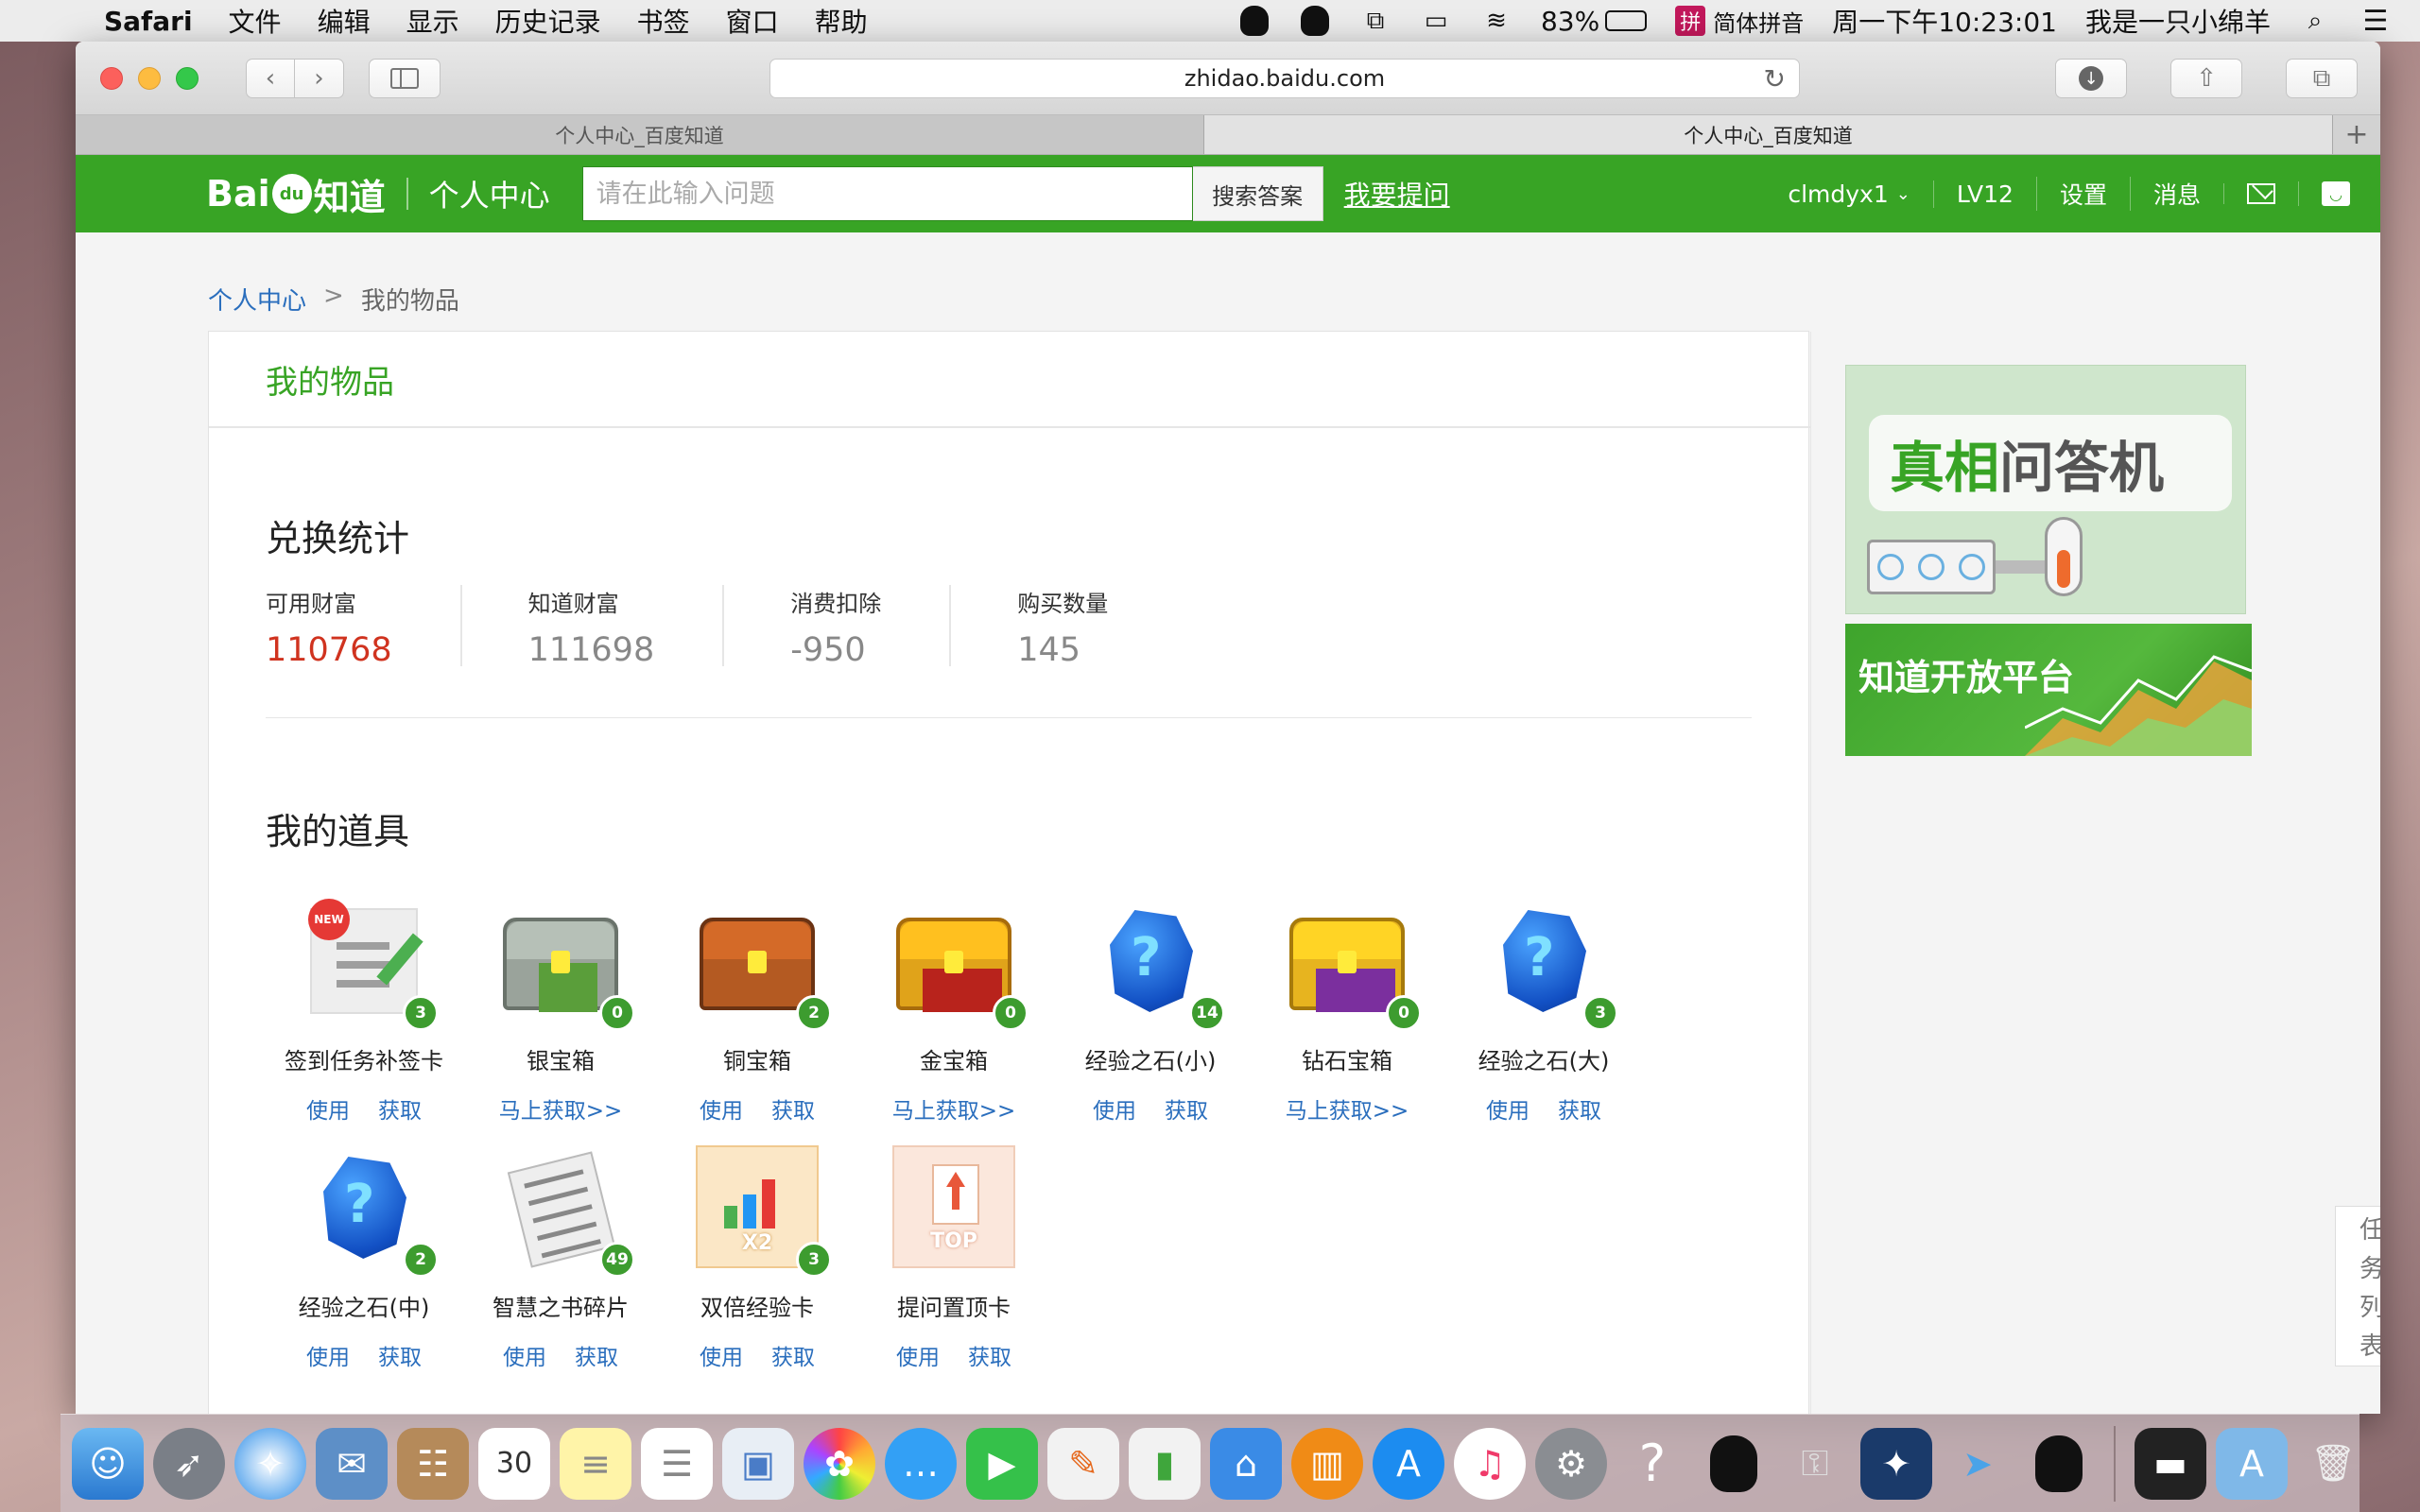  I want to click on forward-button: ›, so click(319, 78).